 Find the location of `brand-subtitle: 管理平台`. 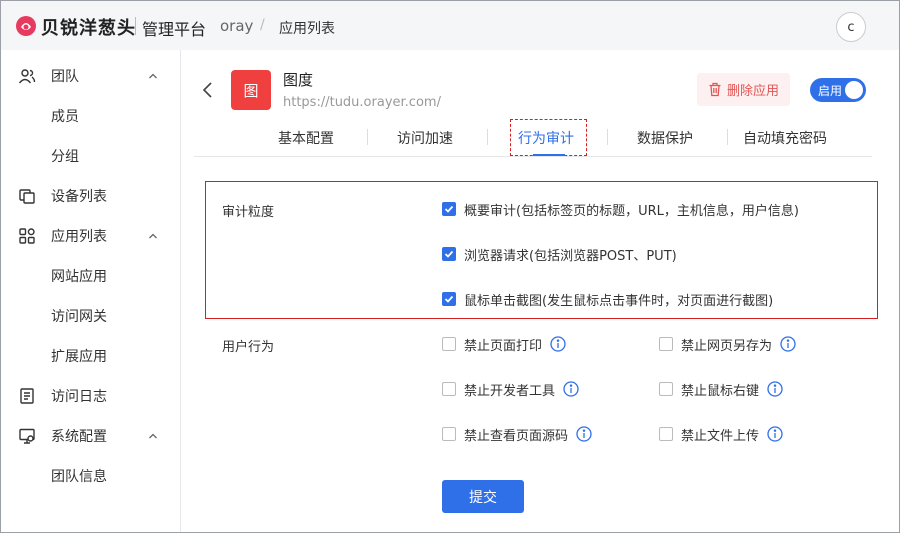

brand-subtitle: 管理平台 is located at coordinates (174, 29).